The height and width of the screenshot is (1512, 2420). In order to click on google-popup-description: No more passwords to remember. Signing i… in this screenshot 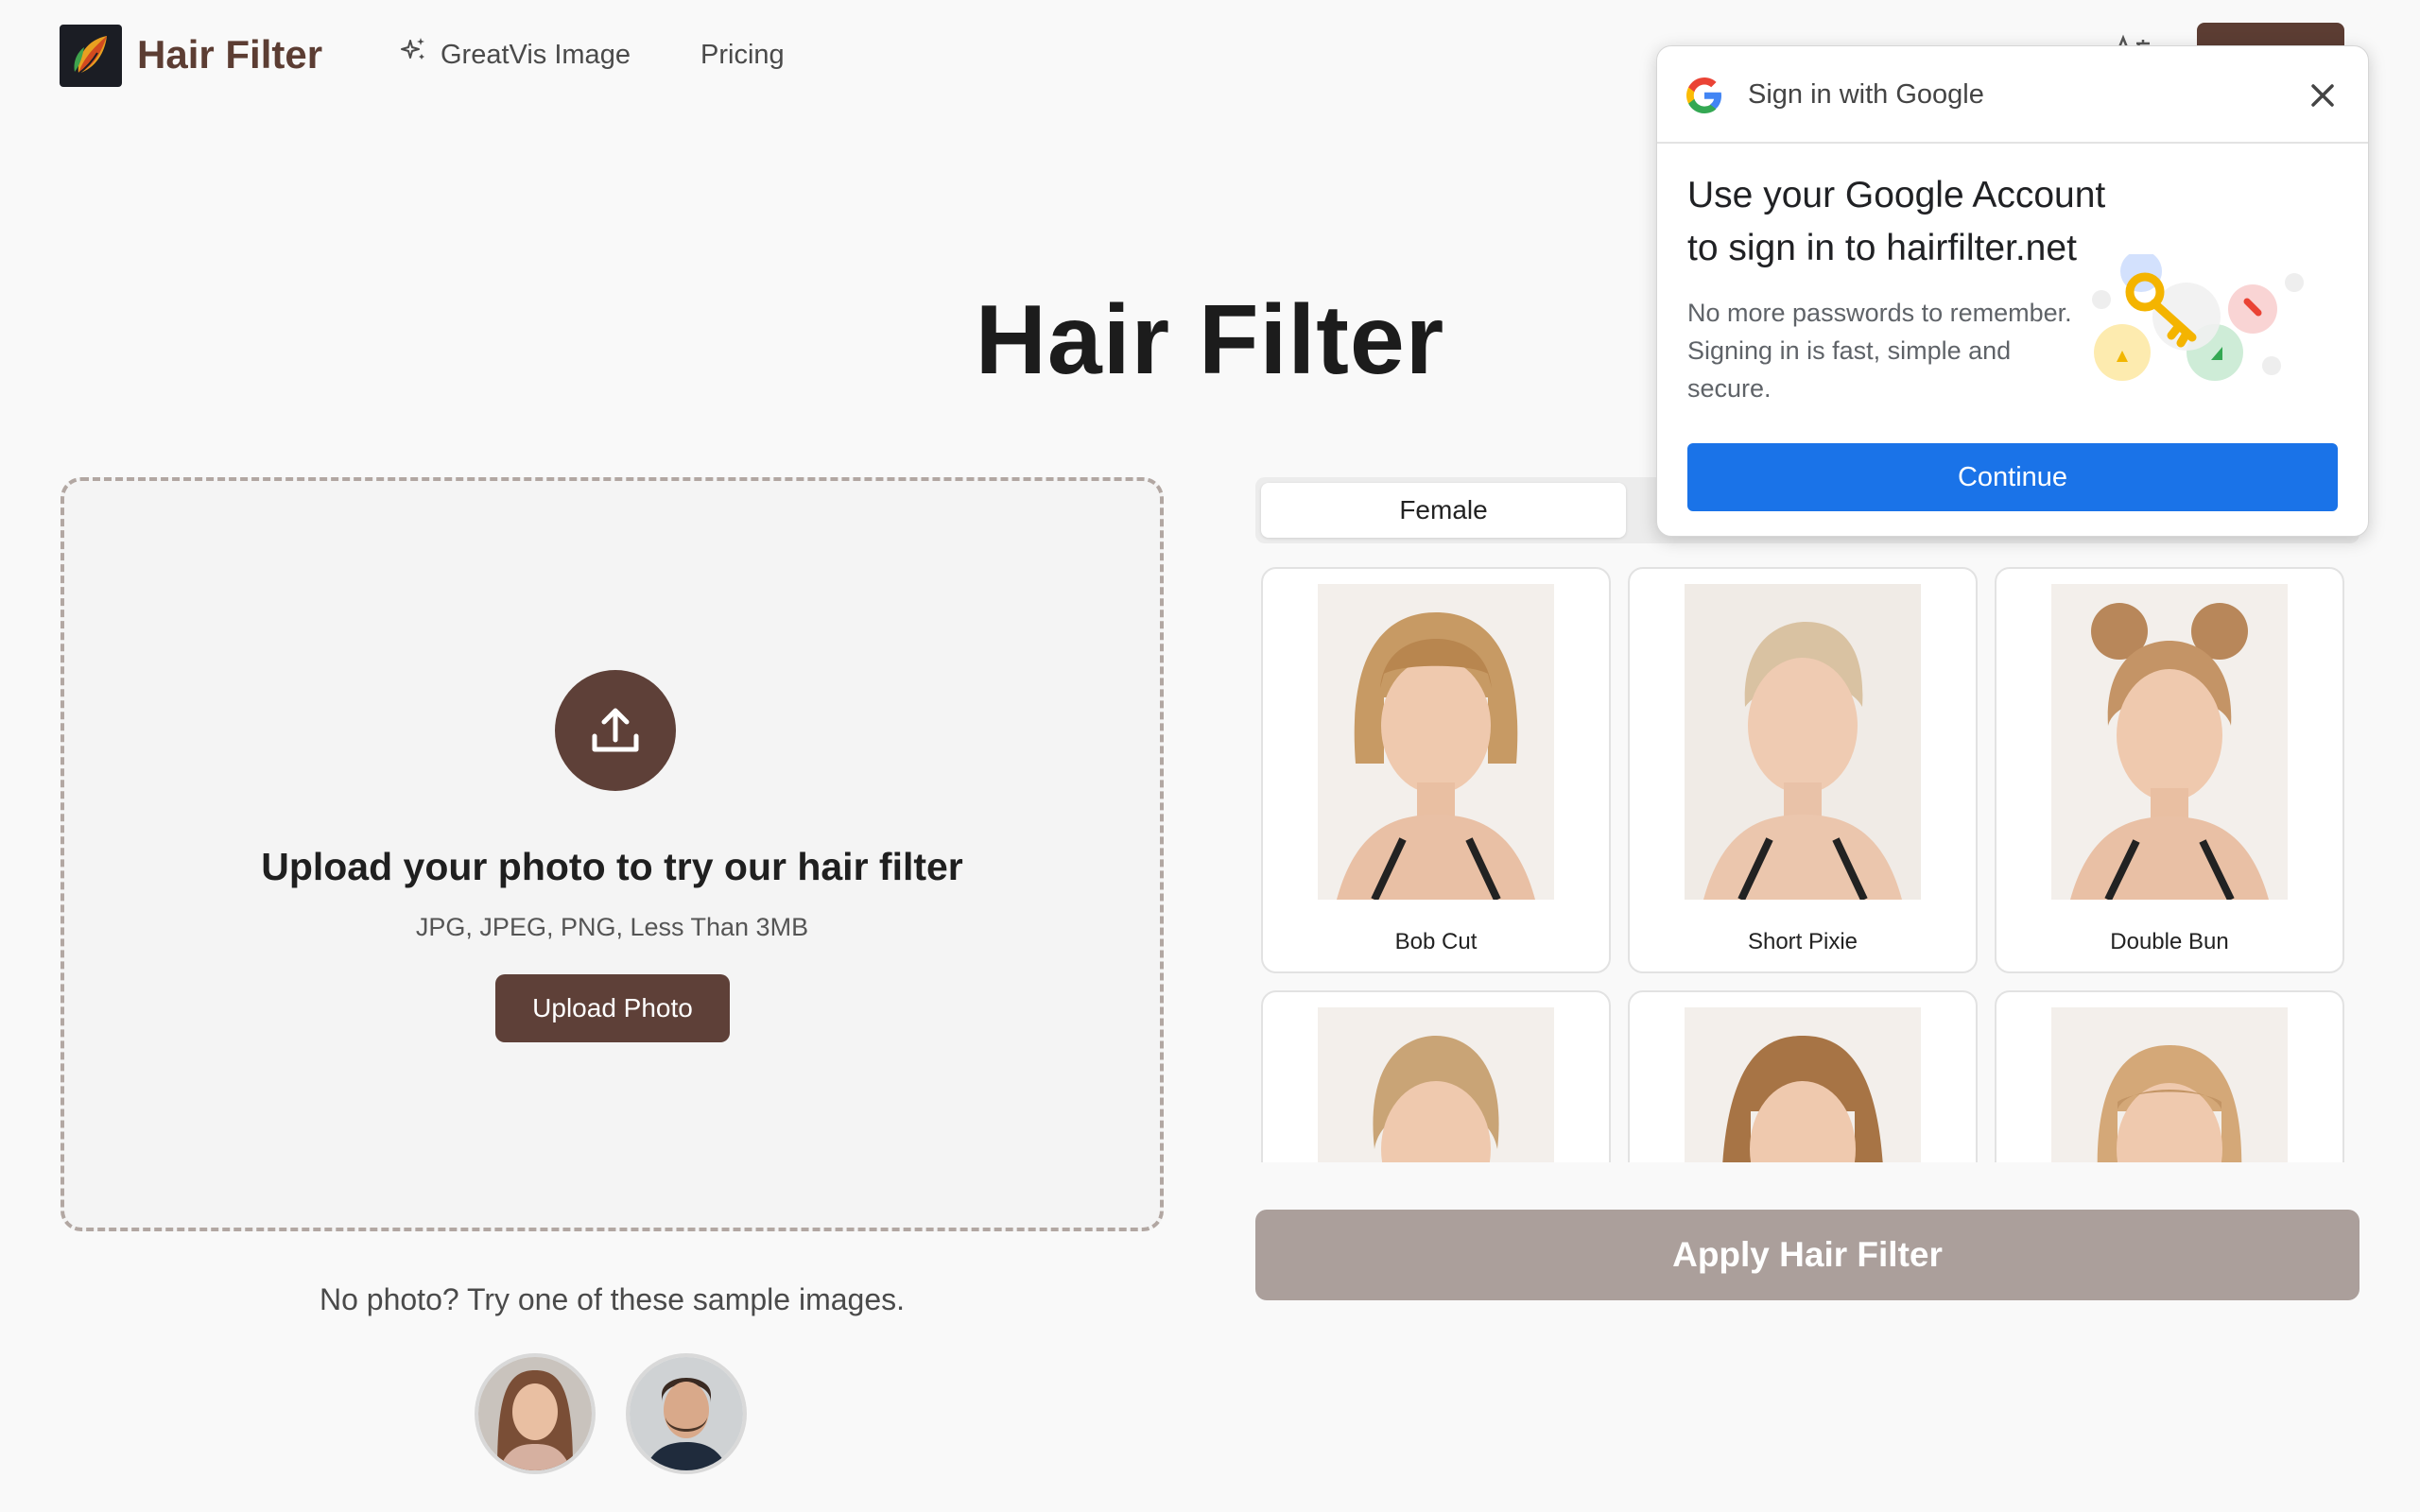, I will do `click(1879, 351)`.